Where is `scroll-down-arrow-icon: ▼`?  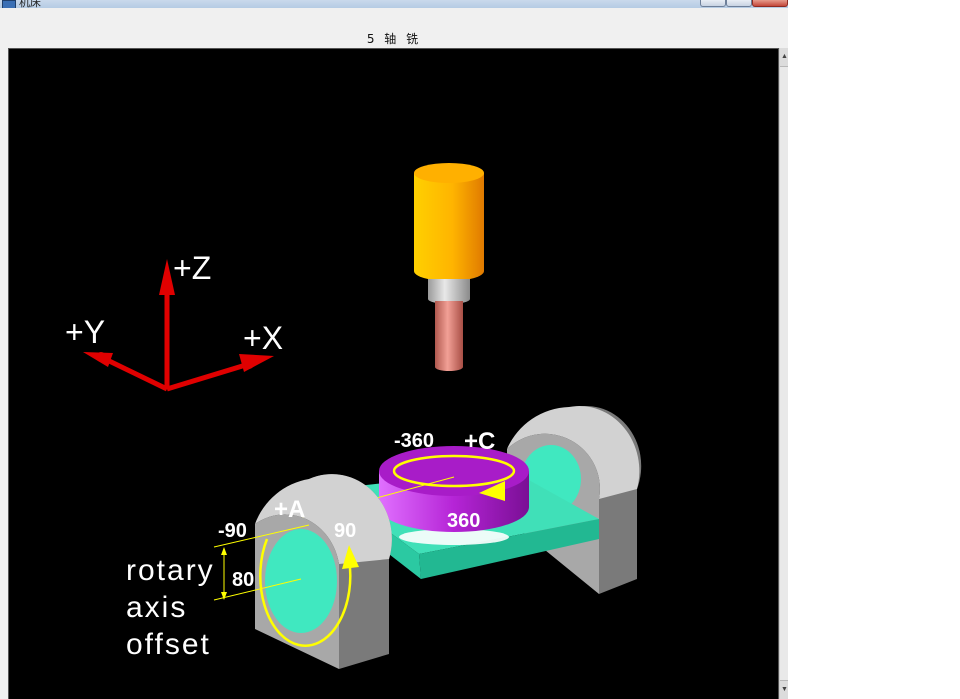
scroll-down-arrow-icon: ▼ is located at coordinates (784, 689).